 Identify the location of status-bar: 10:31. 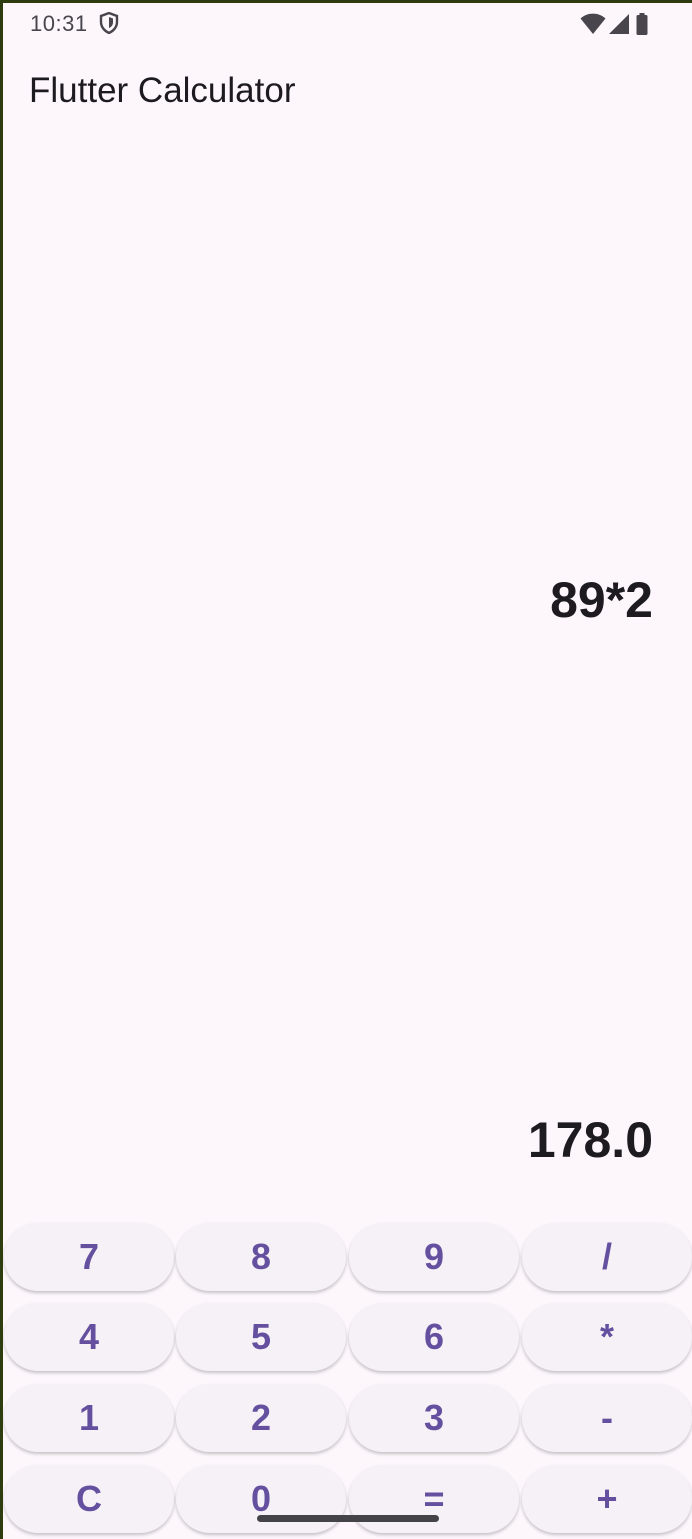
(347, 23).